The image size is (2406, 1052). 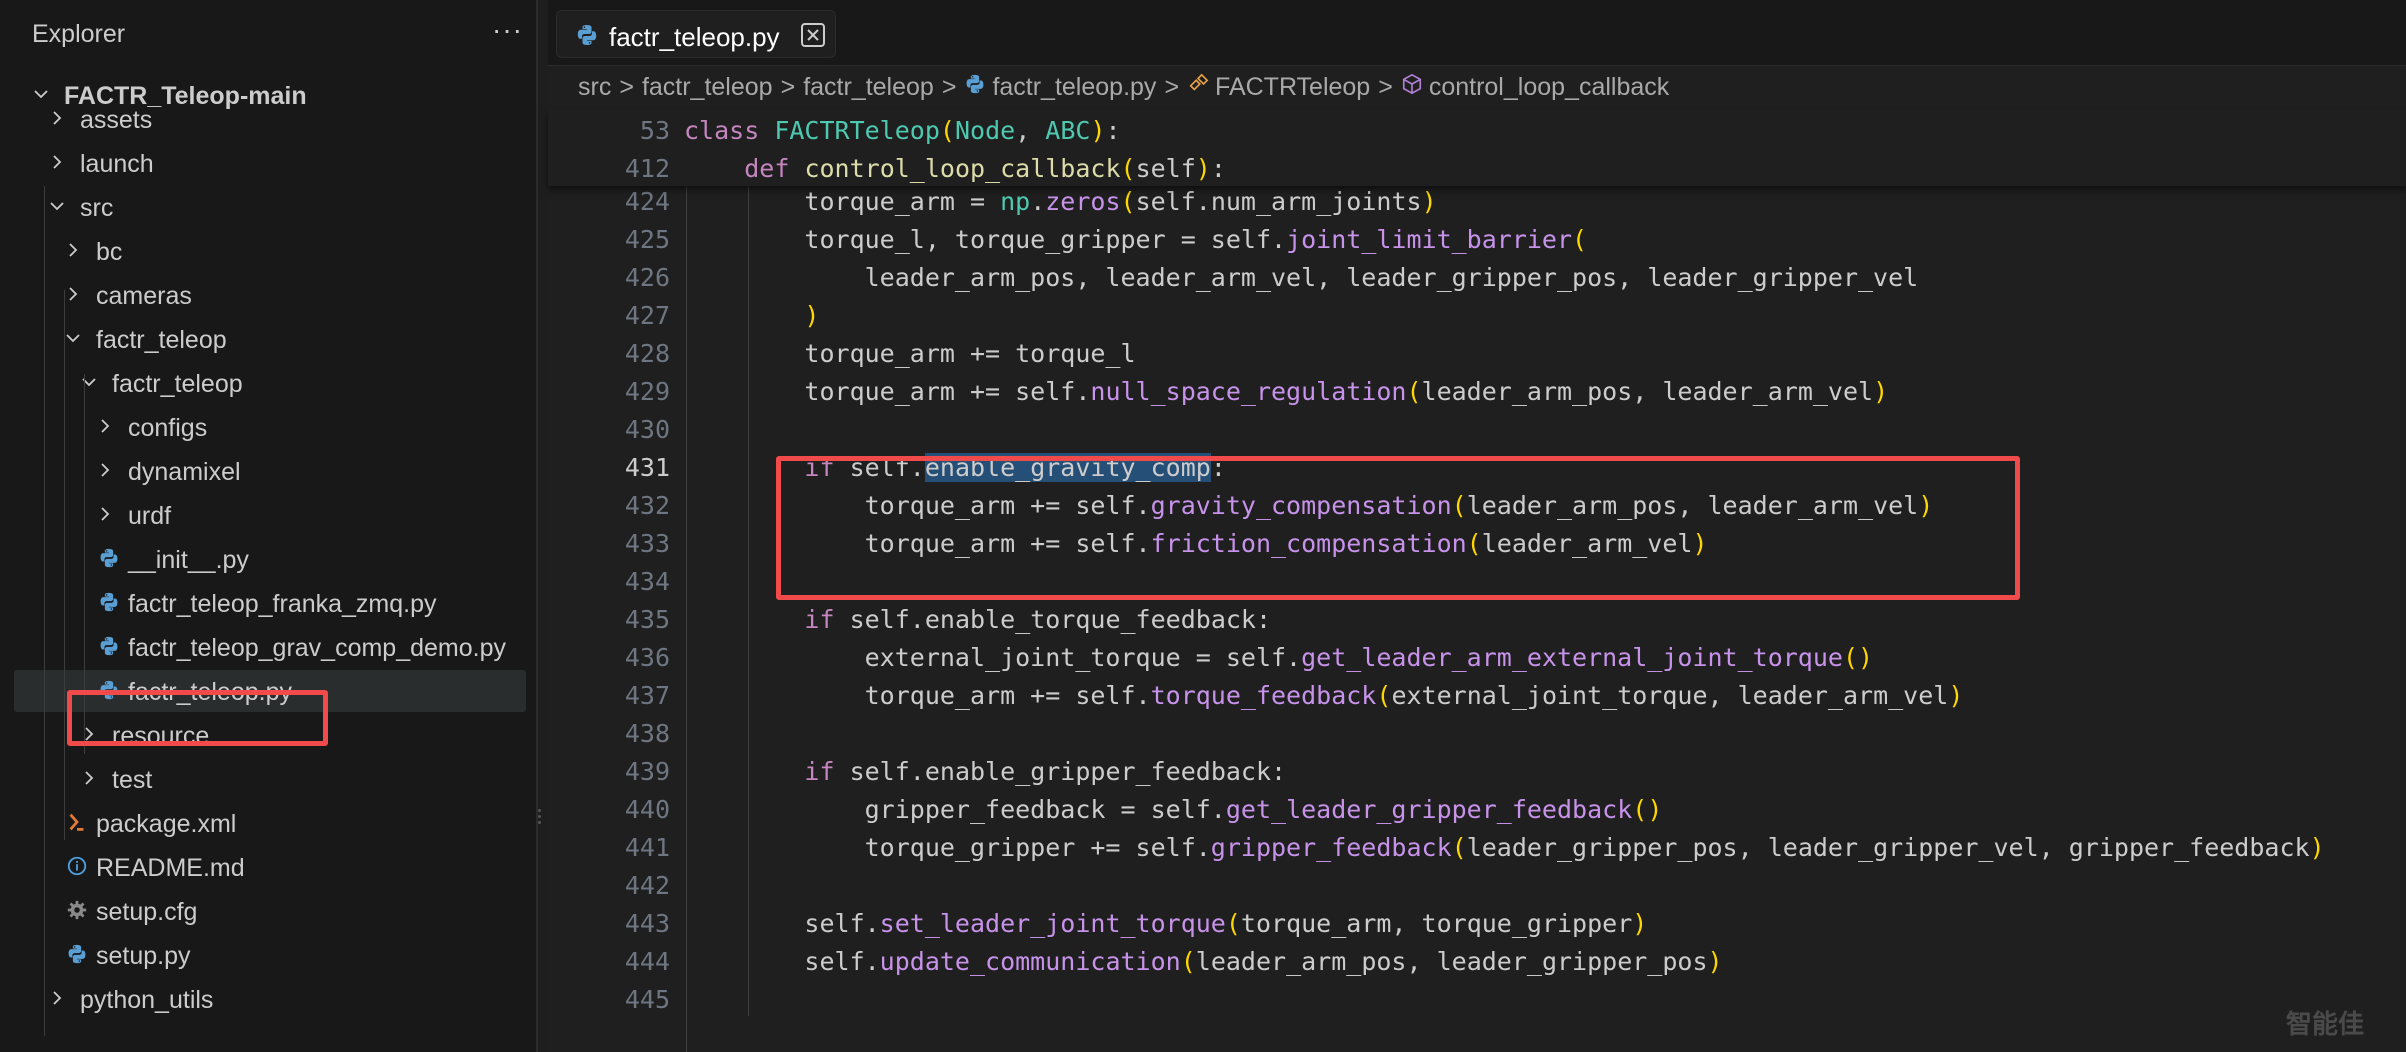 I want to click on tree-item-factr-teleop-franka-zmq-py: factr_teleop_franka_zmq.py, so click(x=270, y=603).